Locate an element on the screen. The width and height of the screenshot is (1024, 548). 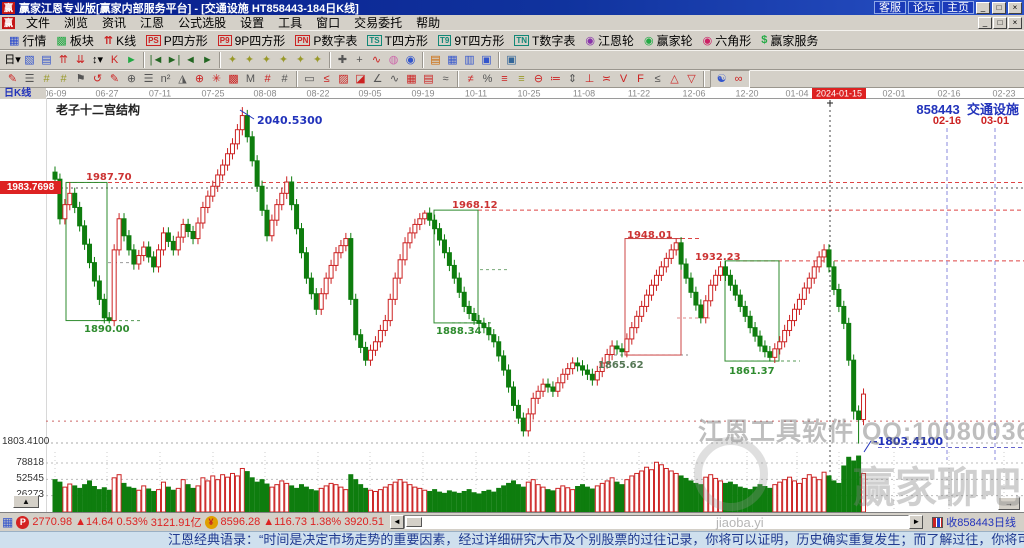
grid-a-icon: # is located at coordinates (46, 79).